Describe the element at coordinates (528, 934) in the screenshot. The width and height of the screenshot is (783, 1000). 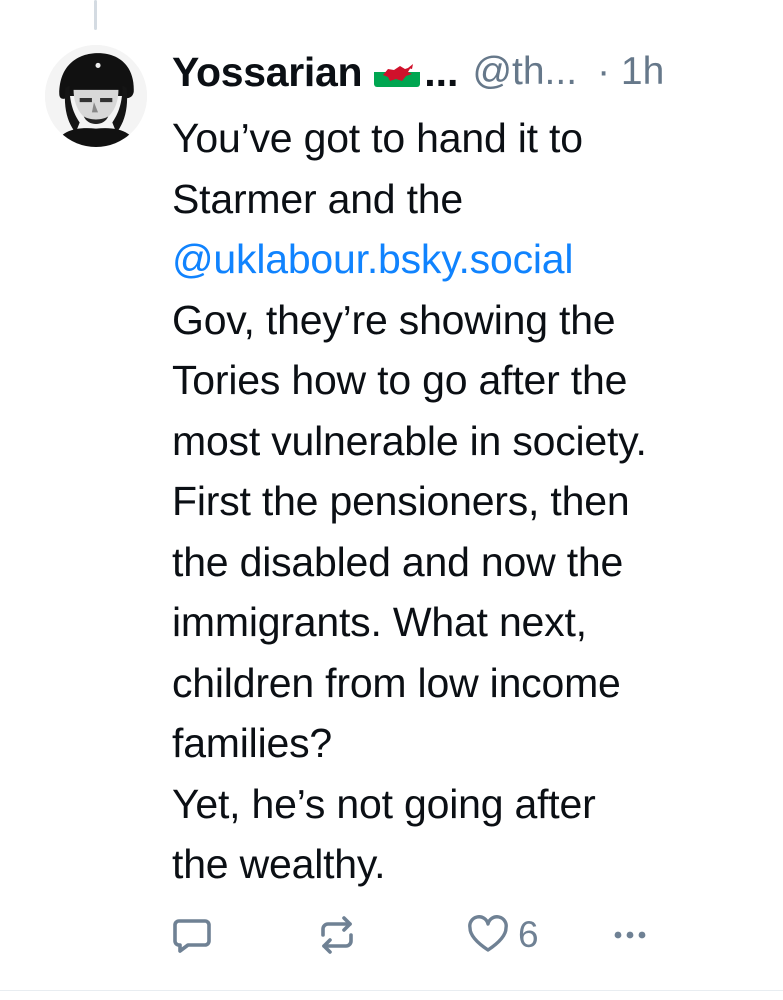
I see `like-count: 6` at that location.